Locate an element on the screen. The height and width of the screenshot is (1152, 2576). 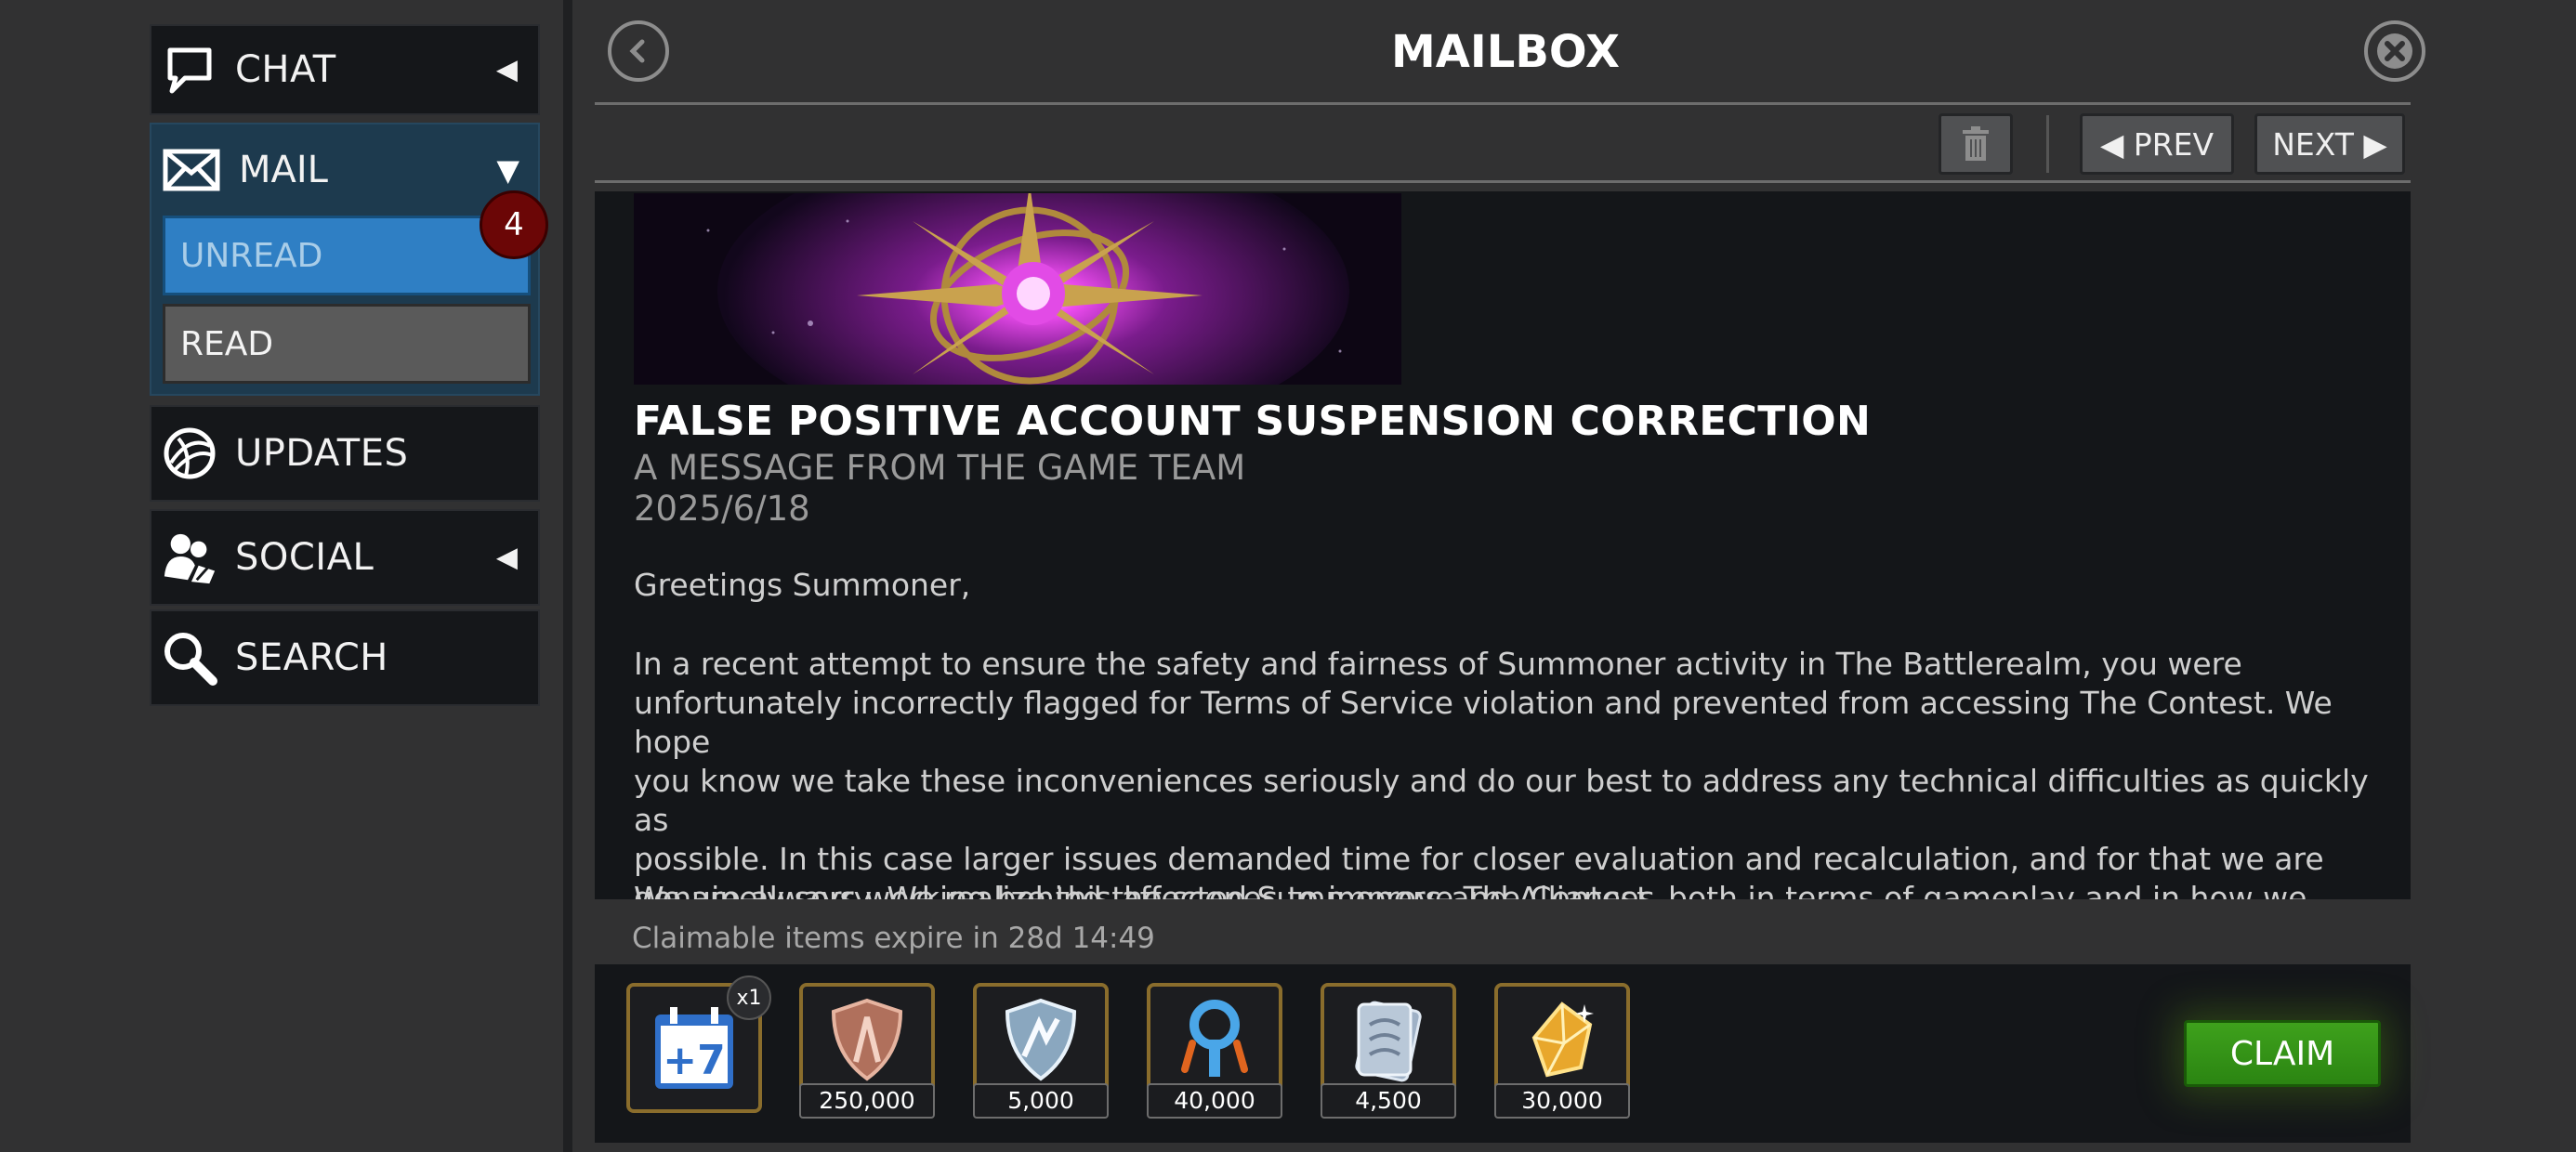
header-divider is located at coordinates (1503, 103).